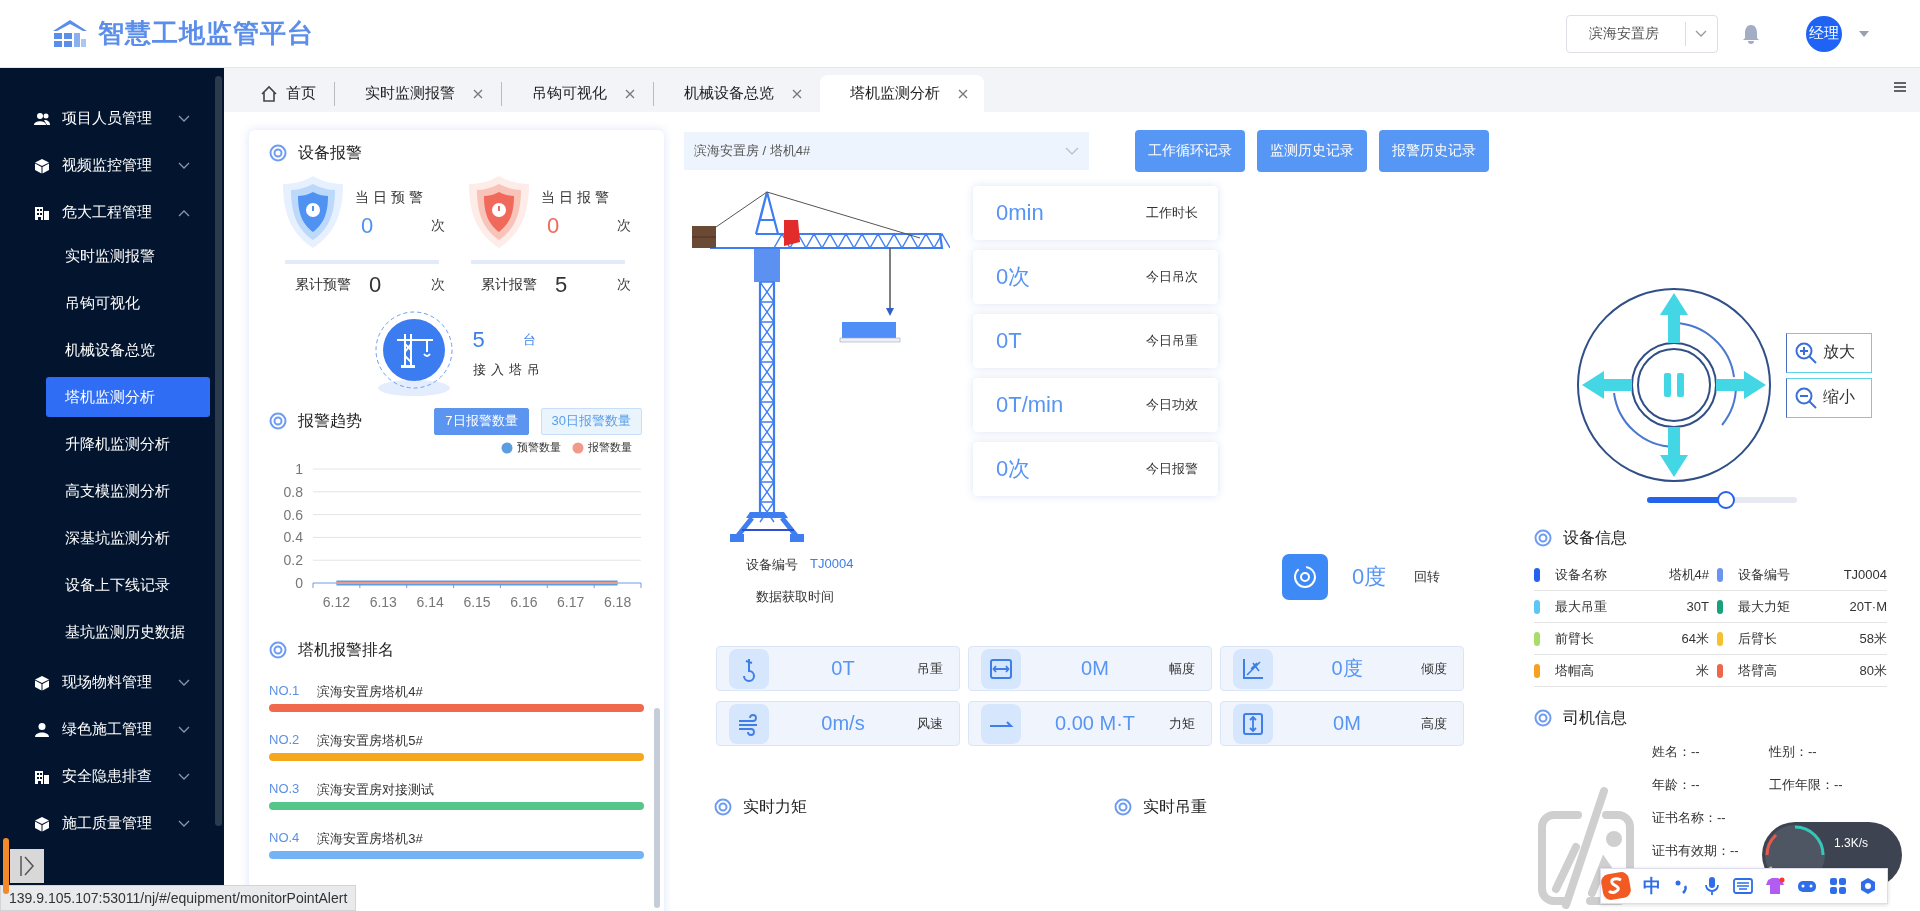  Describe the element at coordinates (539, 447) in the screenshot. I see `legend-label: 预警数量` at that location.